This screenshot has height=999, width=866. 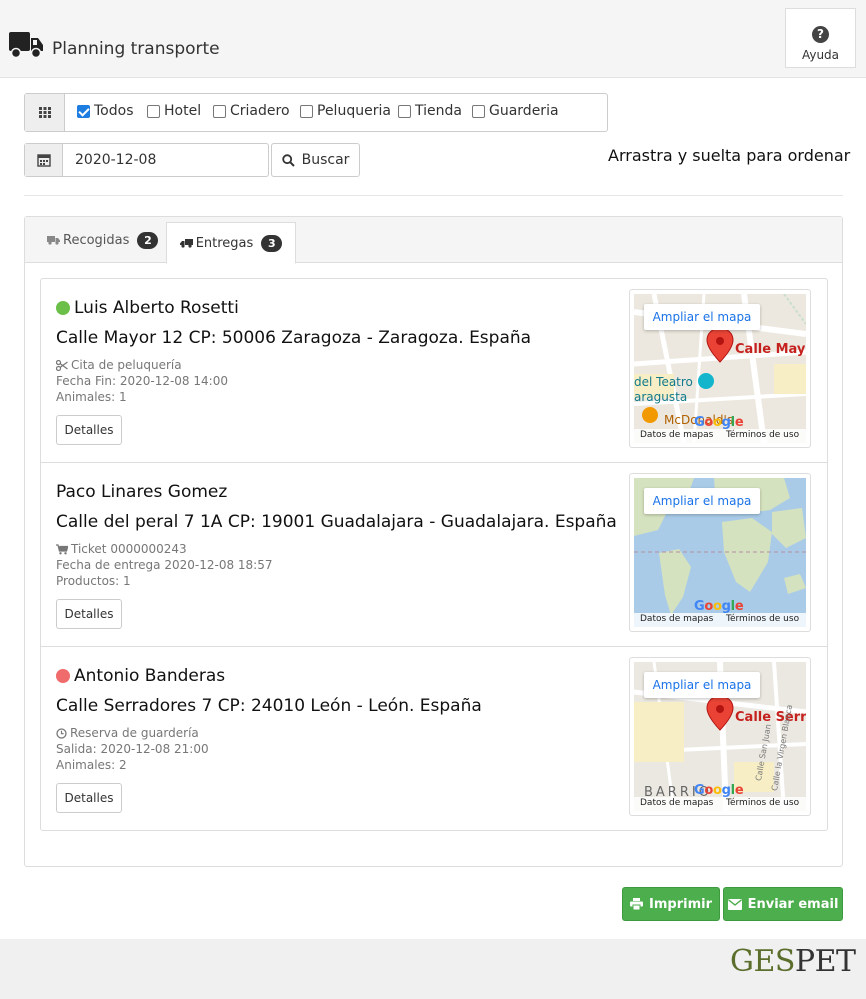 I want to click on count-badge: 2, so click(x=148, y=240).